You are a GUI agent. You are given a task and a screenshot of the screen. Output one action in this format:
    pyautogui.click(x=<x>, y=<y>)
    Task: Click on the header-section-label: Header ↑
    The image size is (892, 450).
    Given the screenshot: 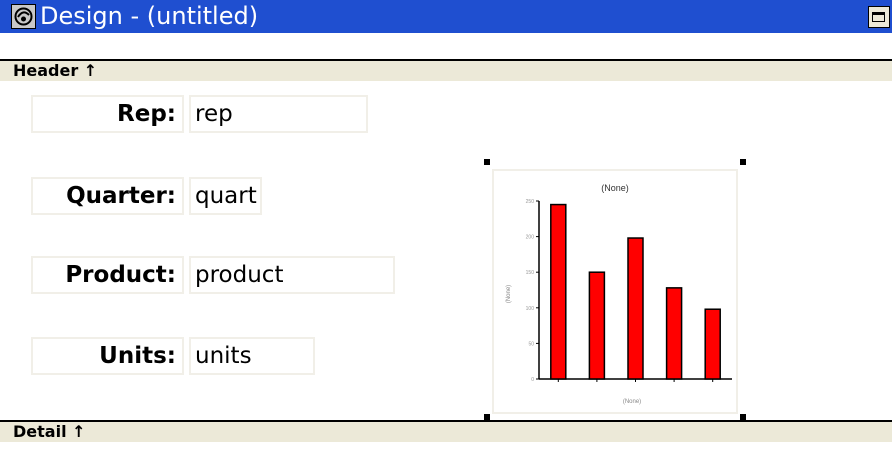 What is the action you would take?
    pyautogui.click(x=55, y=70)
    